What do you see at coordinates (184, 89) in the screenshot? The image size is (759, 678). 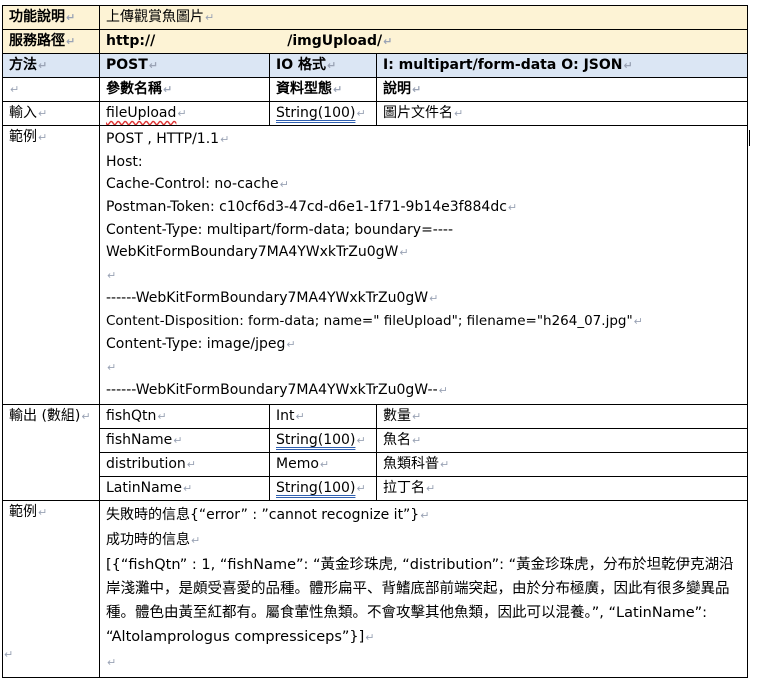 I see `param-name-header: 參數名稱↵` at bounding box center [184, 89].